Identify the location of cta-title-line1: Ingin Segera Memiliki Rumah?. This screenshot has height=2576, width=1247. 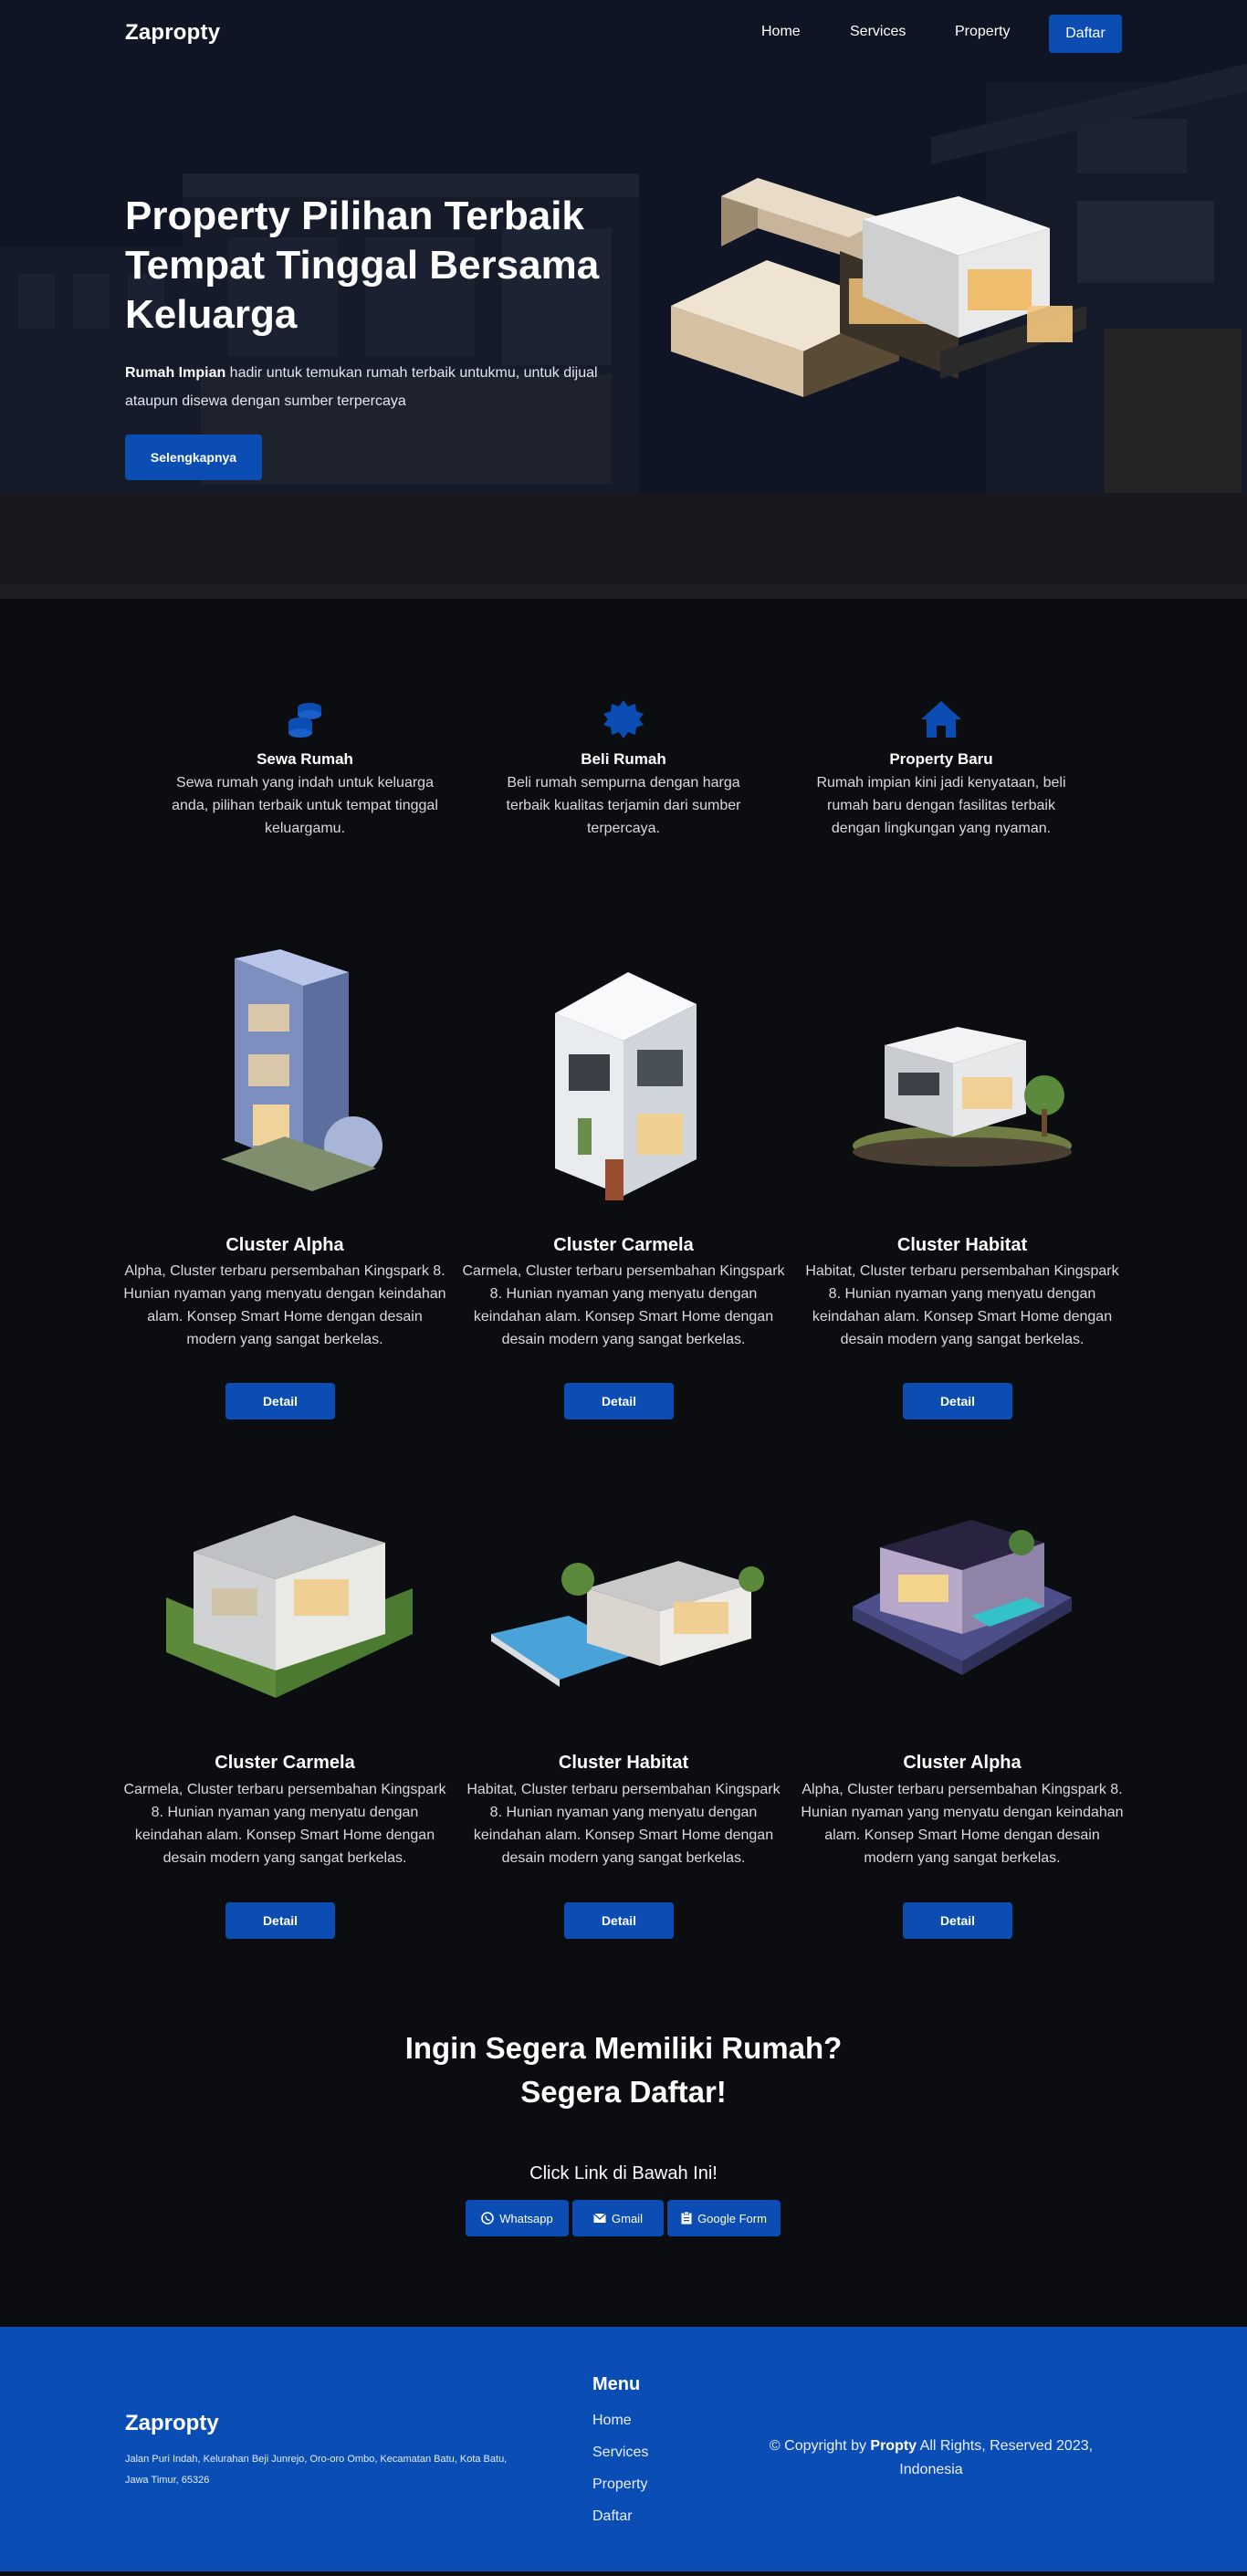
(623, 2048).